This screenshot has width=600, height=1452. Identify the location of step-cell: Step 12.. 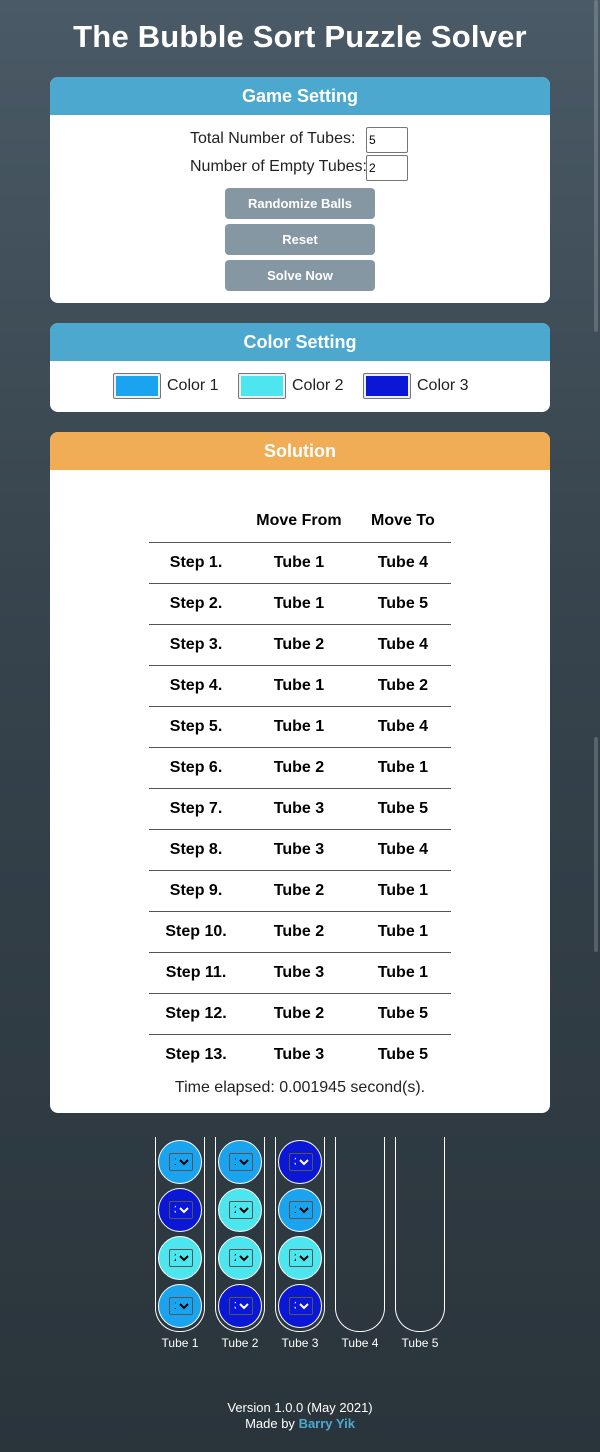
(196, 1014).